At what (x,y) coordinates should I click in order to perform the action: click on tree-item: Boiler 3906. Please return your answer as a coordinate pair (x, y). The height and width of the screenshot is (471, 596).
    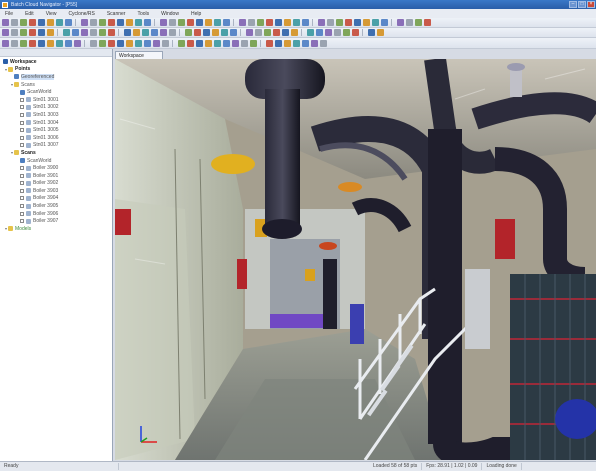
    Looking at the image, I should click on (56, 214).